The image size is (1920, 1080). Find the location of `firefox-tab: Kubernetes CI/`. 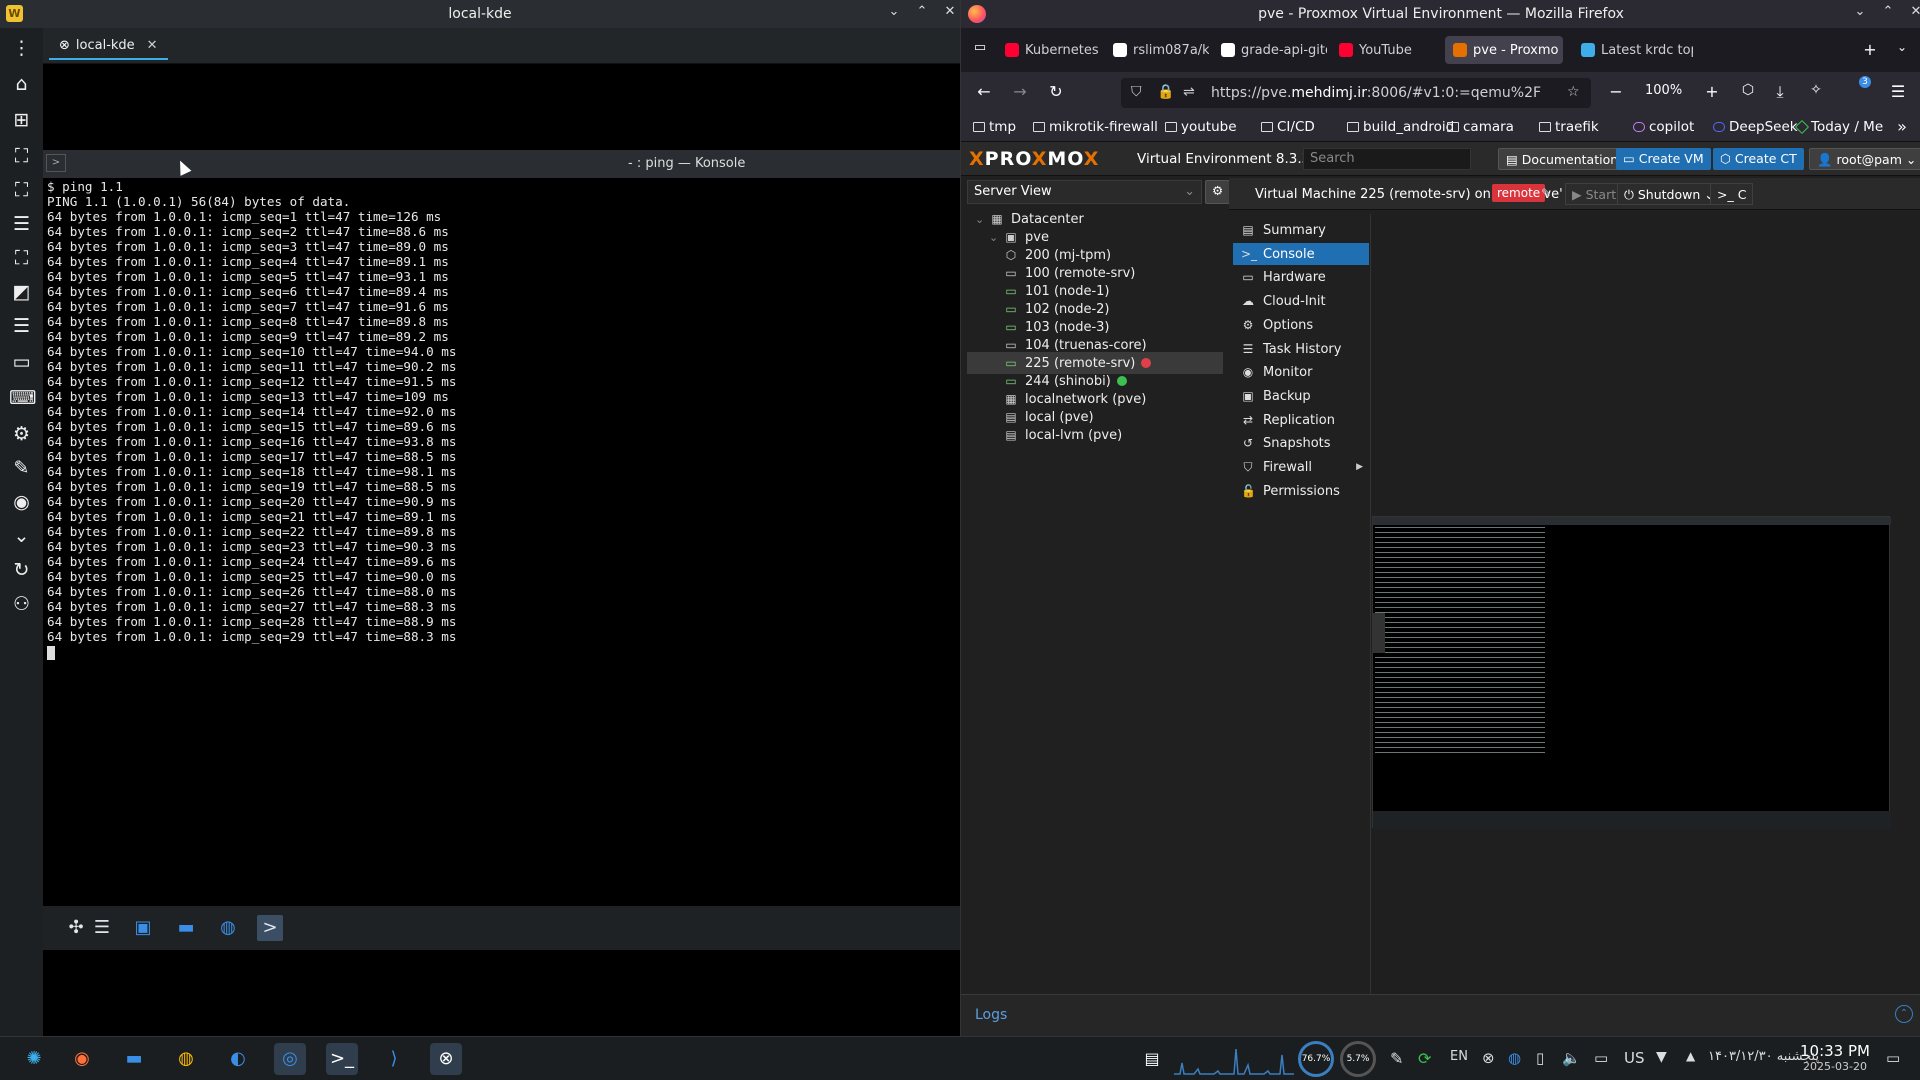

firefox-tab: Kubernetes CI/ is located at coordinates (1049, 50).